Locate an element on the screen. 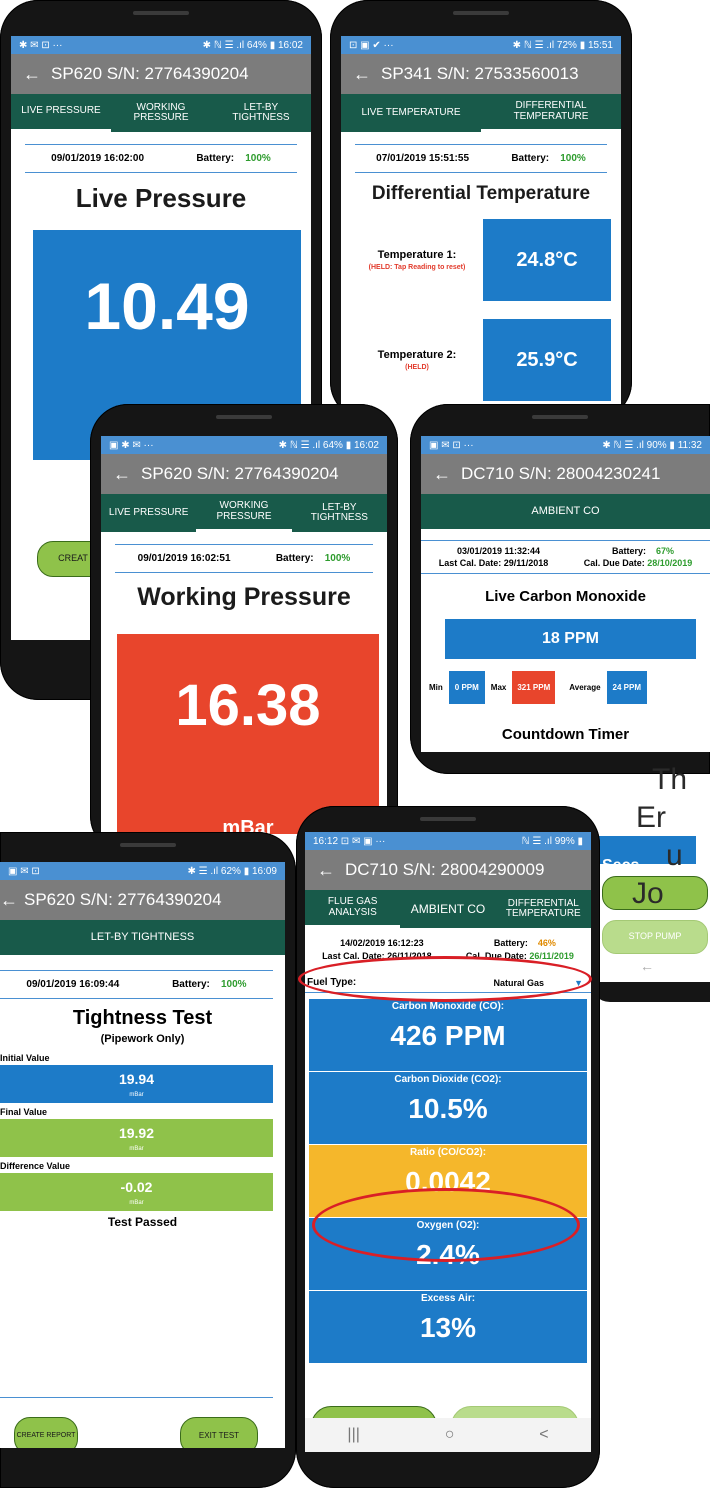 The height and width of the screenshot is (1488, 710). final-value-label: Final Value is located at coordinates (24, 1112).